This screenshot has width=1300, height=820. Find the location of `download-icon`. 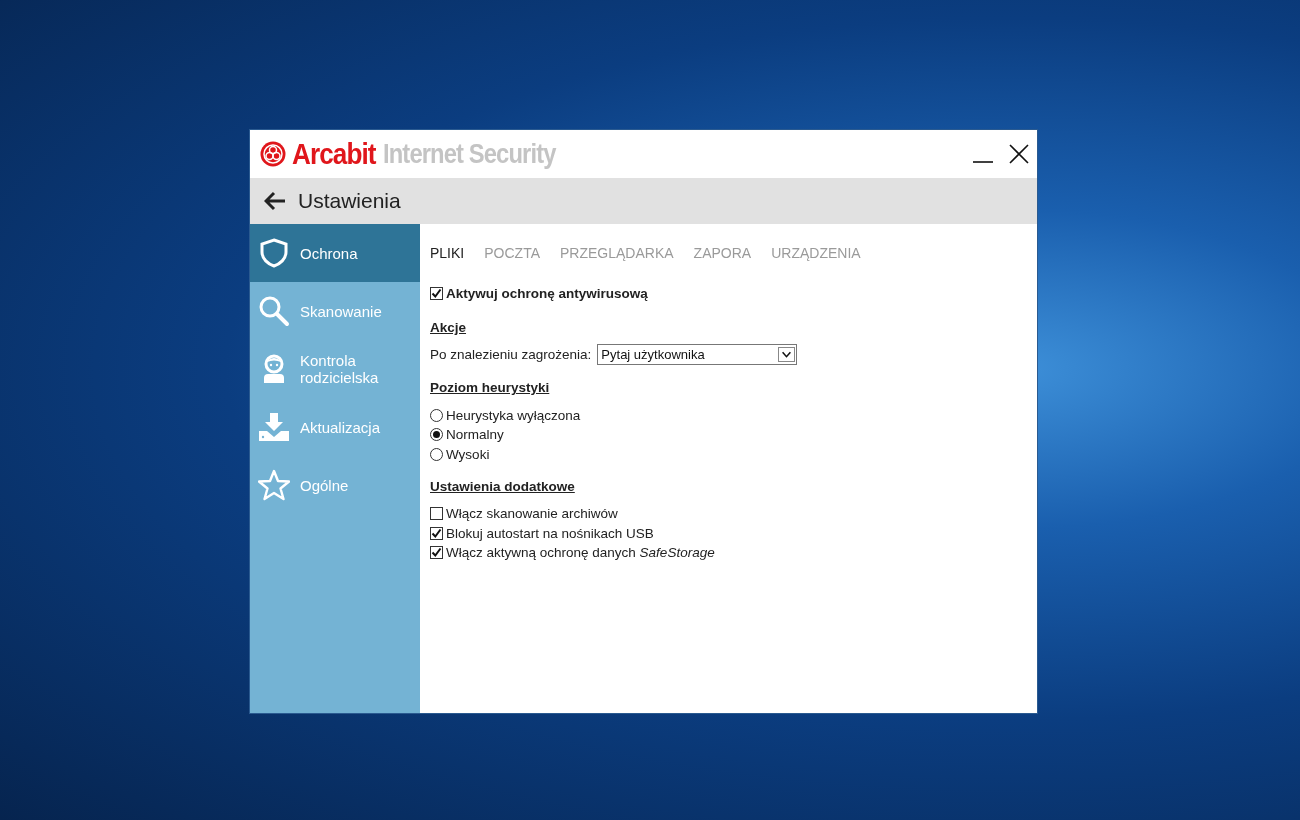

download-icon is located at coordinates (274, 427).